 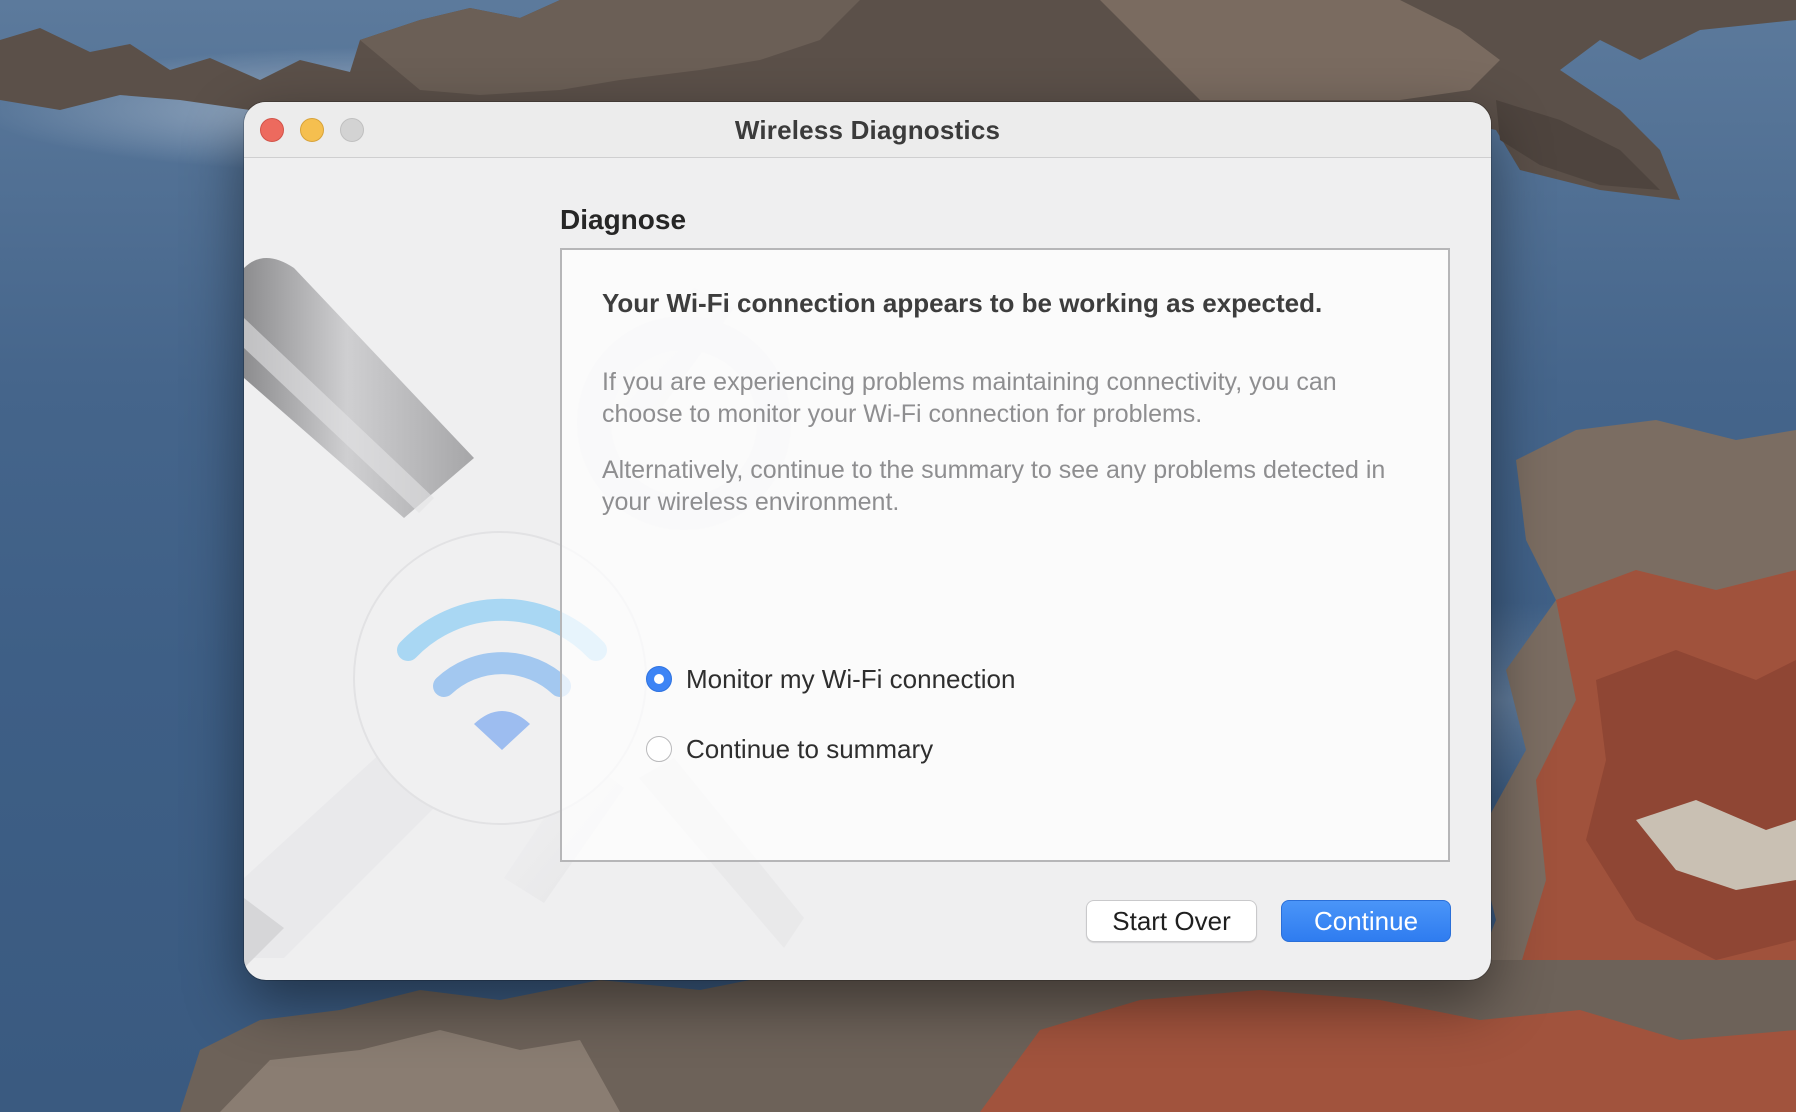 I want to click on window-title: Wireless Diagnostics, so click(x=867, y=130).